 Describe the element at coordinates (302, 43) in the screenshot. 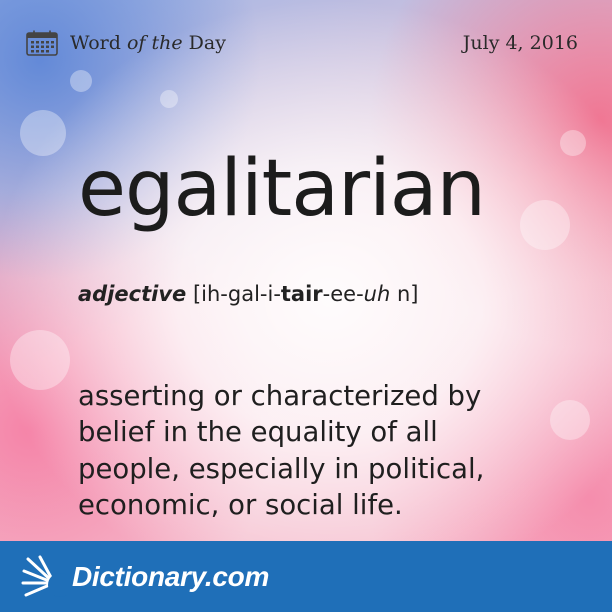

I see `header: Word of the Day July 4, 2016` at that location.